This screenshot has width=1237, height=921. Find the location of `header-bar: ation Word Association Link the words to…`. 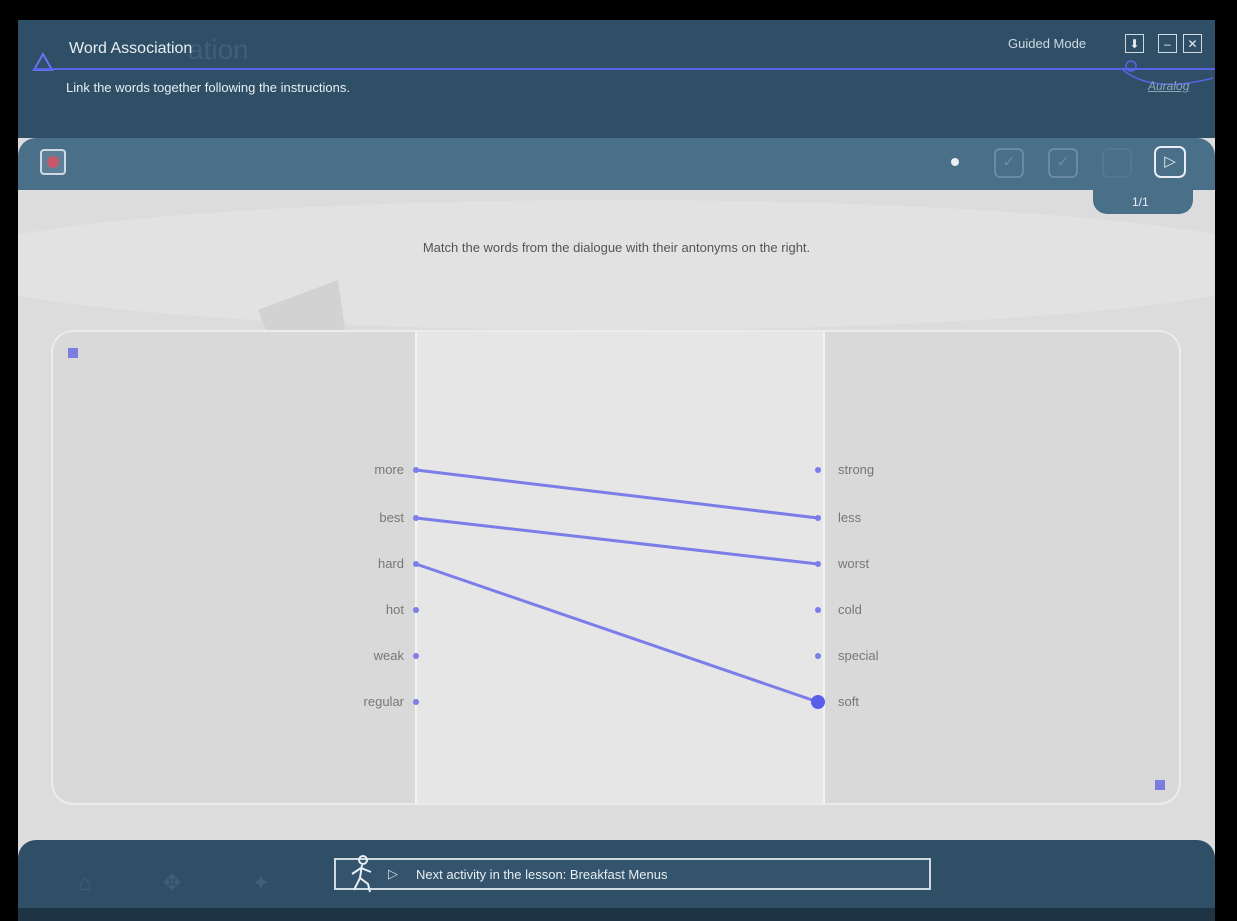

header-bar: ation Word Association Link the words to… is located at coordinates (616, 79).